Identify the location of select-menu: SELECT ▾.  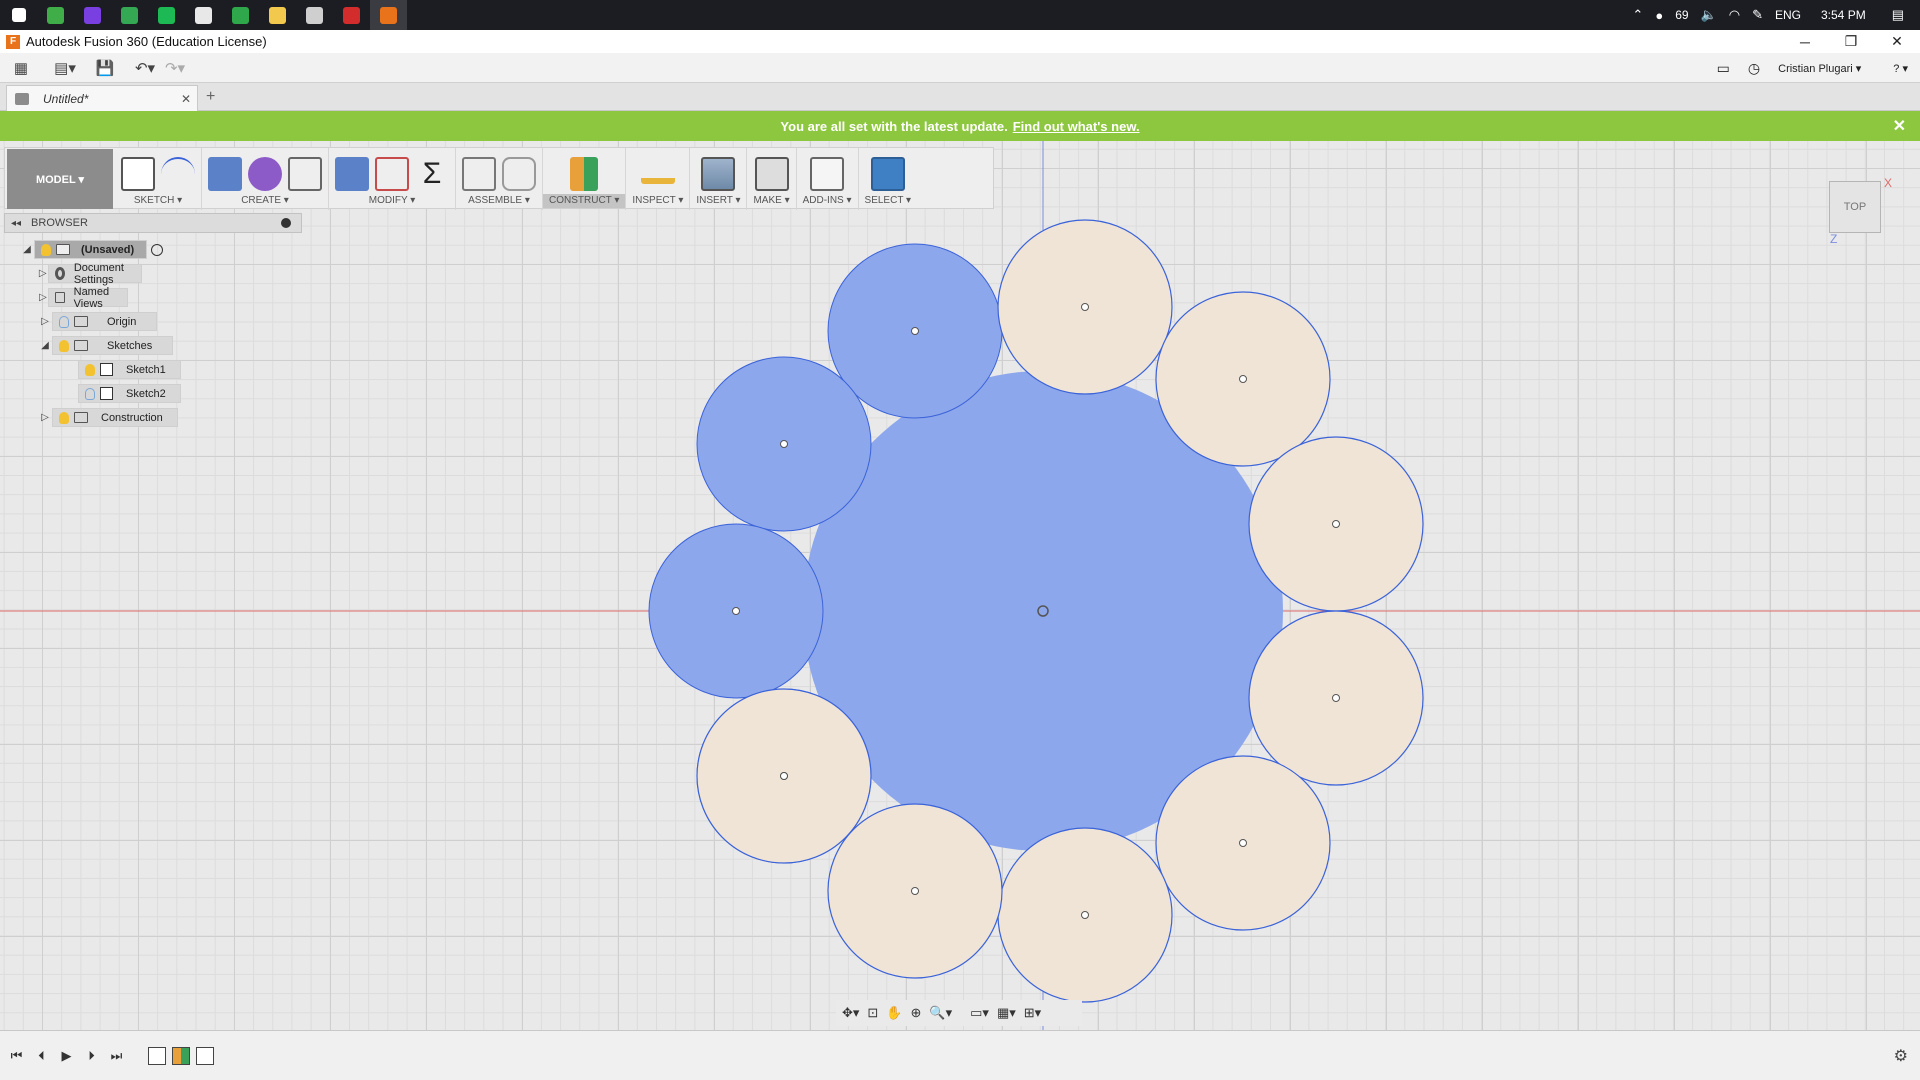
(888, 201).